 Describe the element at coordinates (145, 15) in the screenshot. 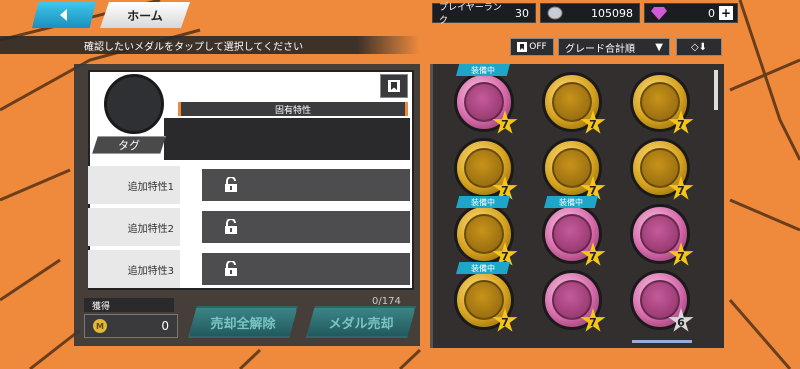

I see `home-button: ホーム` at that location.